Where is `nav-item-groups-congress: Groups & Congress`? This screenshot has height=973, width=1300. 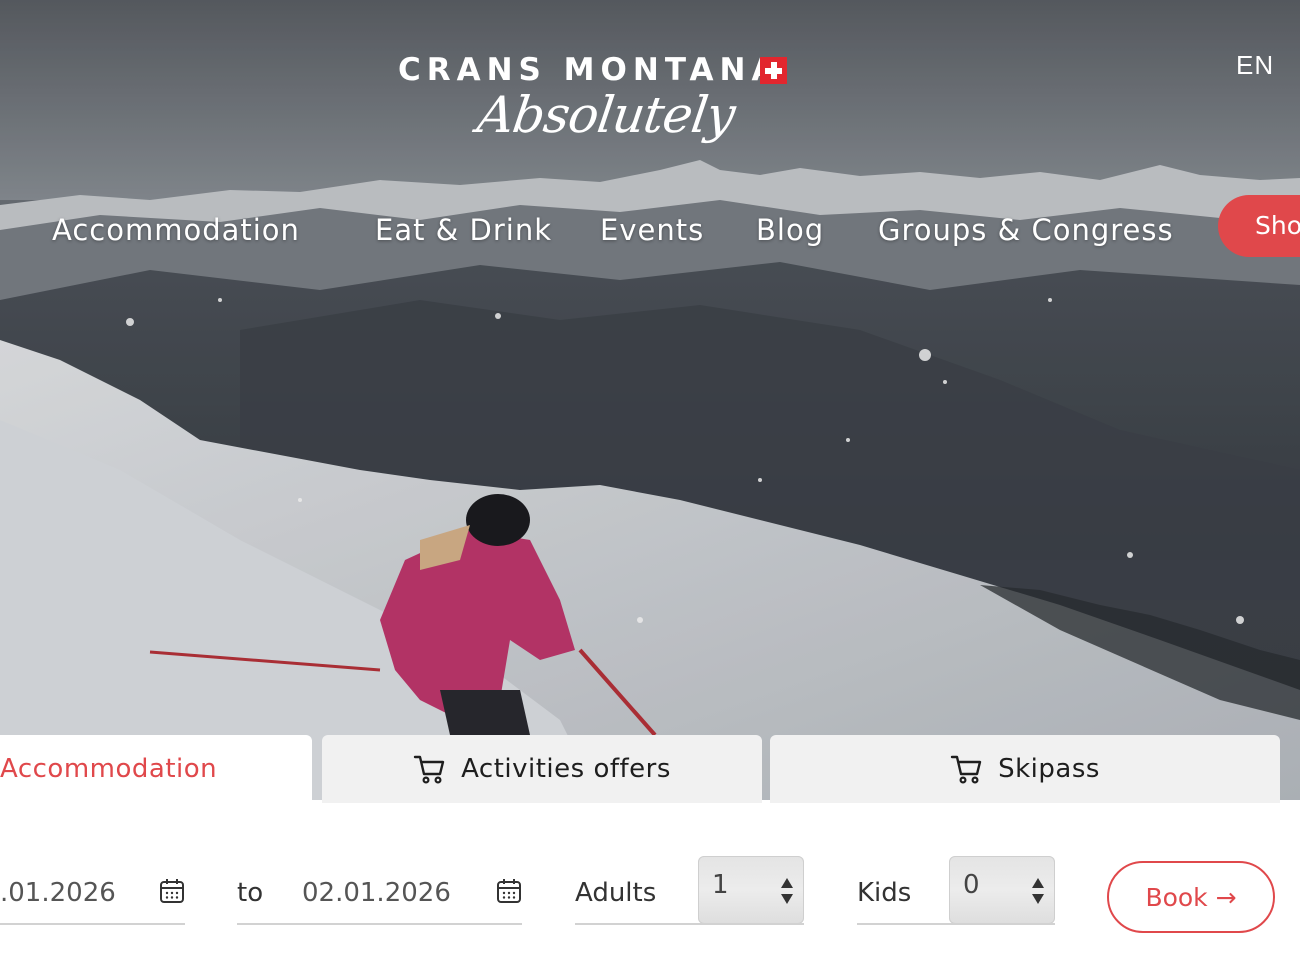 nav-item-groups-congress: Groups & Congress is located at coordinates (1026, 230).